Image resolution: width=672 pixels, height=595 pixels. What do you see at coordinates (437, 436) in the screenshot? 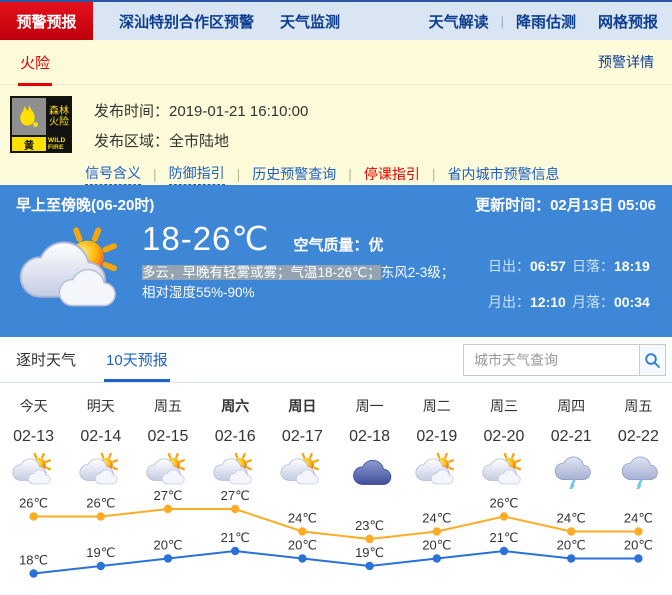
I see `date-label: 02-19` at bounding box center [437, 436].